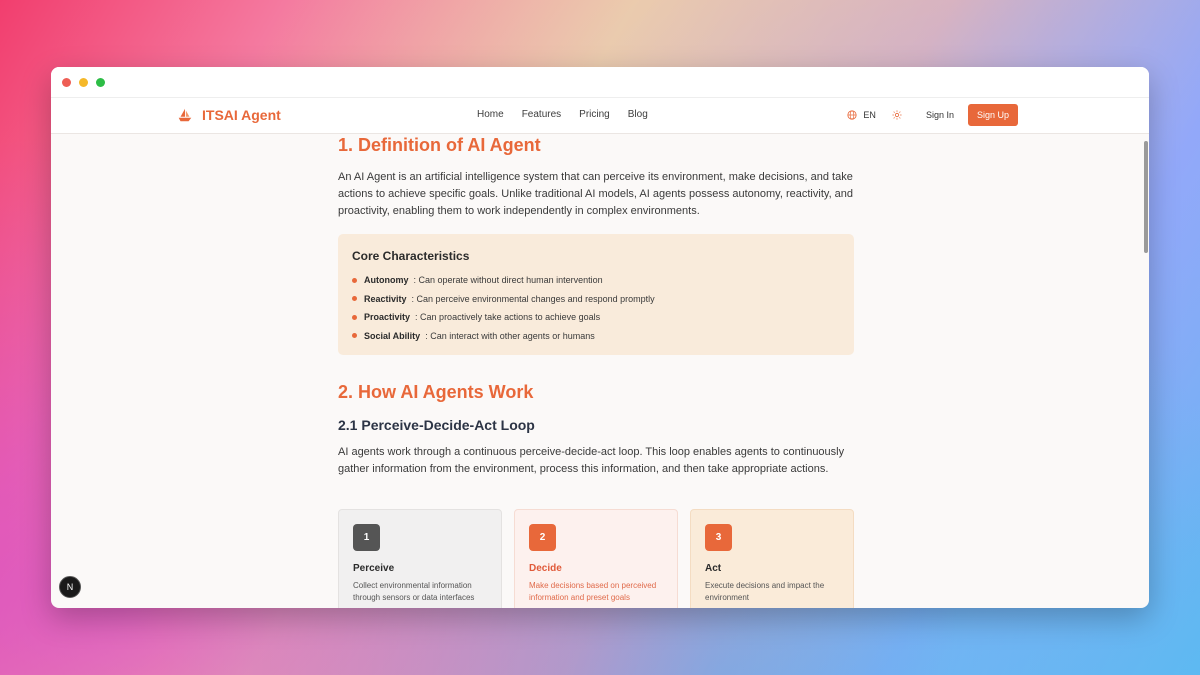  Describe the element at coordinates (66, 82) in the screenshot. I see `close-window-button` at that location.